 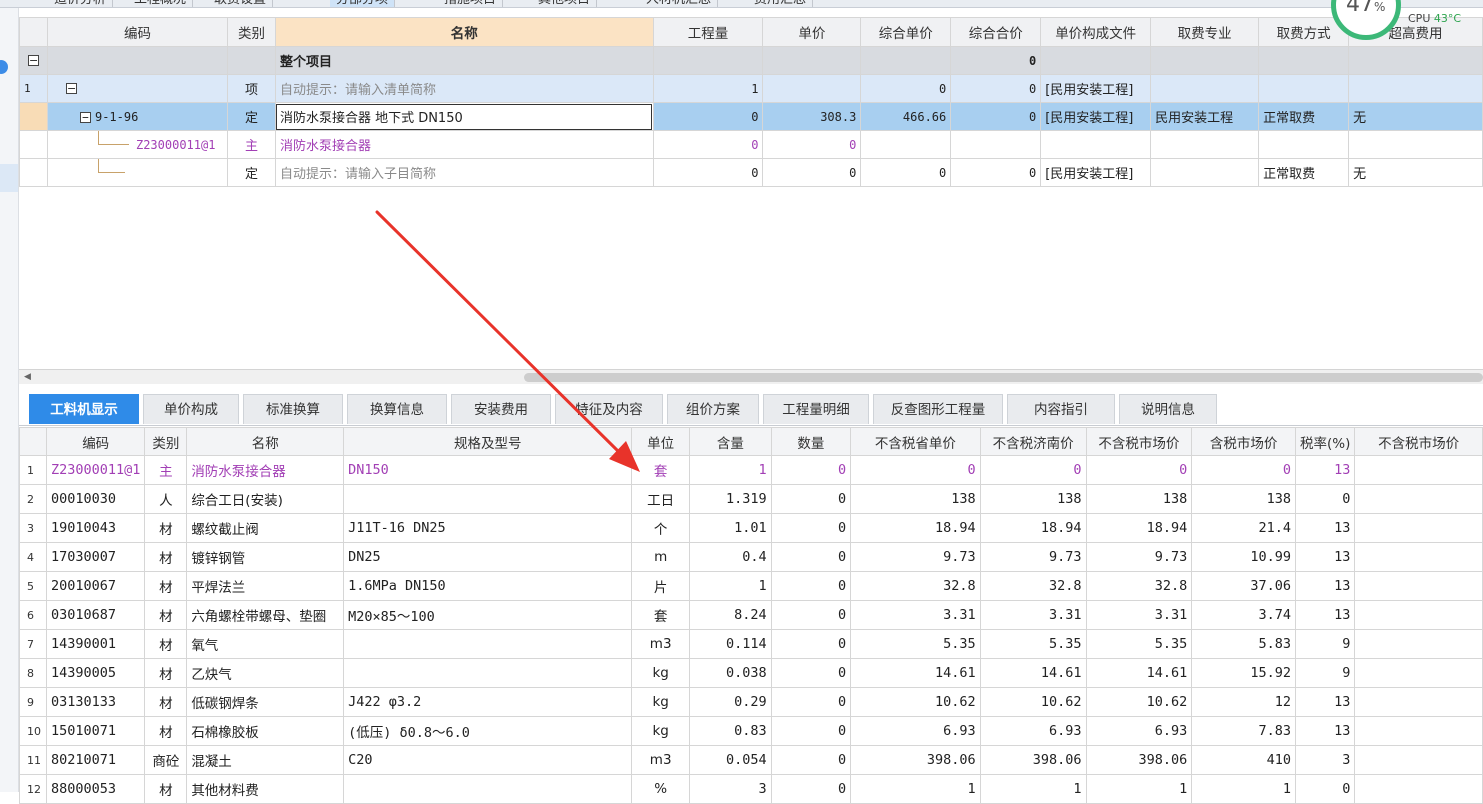 I want to click on cell-market-price-tax: 5.83, so click(x=1243, y=644).